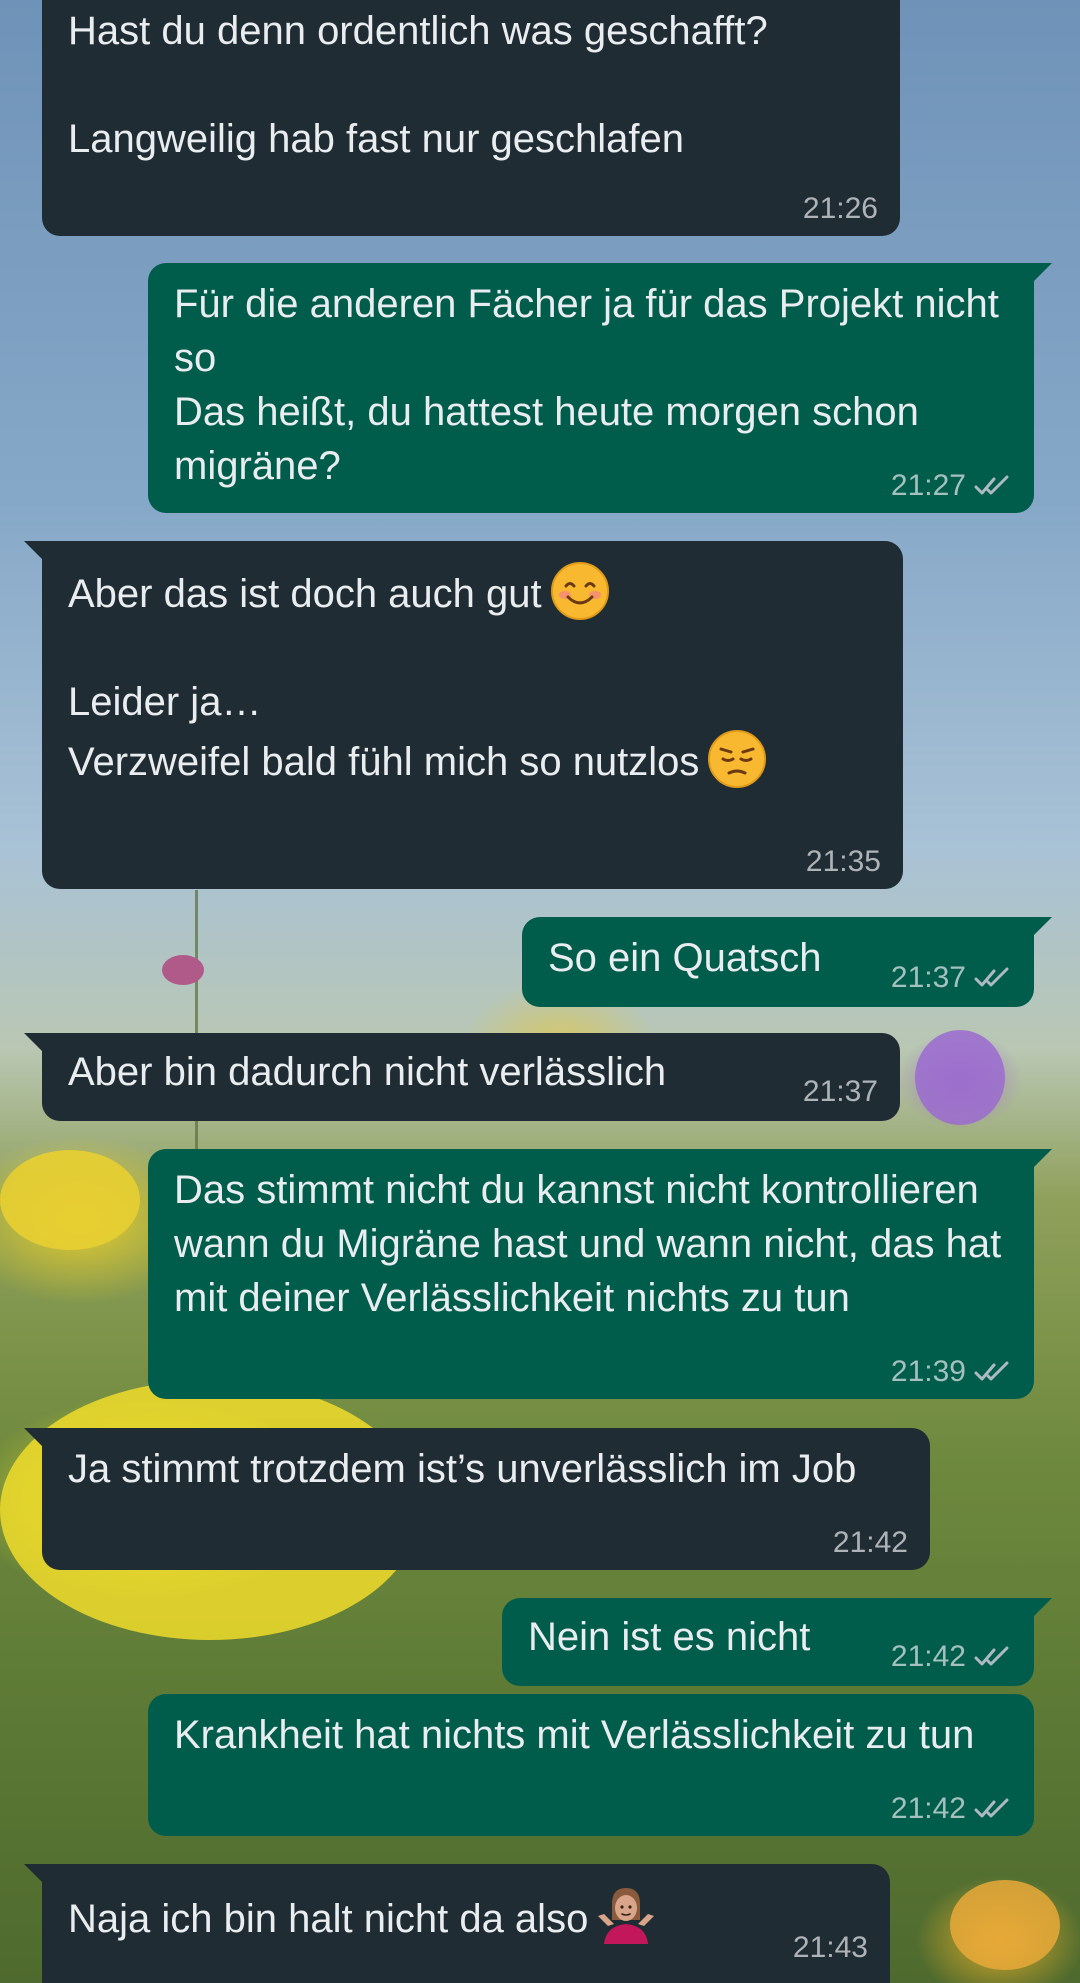  I want to click on message-bubble-outgoing: So ein Quatsch 21:37, so click(787, 962).